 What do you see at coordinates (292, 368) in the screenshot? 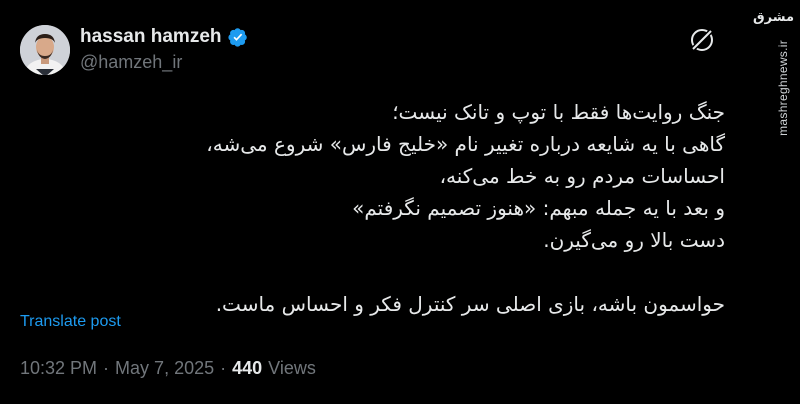
I see `views-label: Views` at bounding box center [292, 368].